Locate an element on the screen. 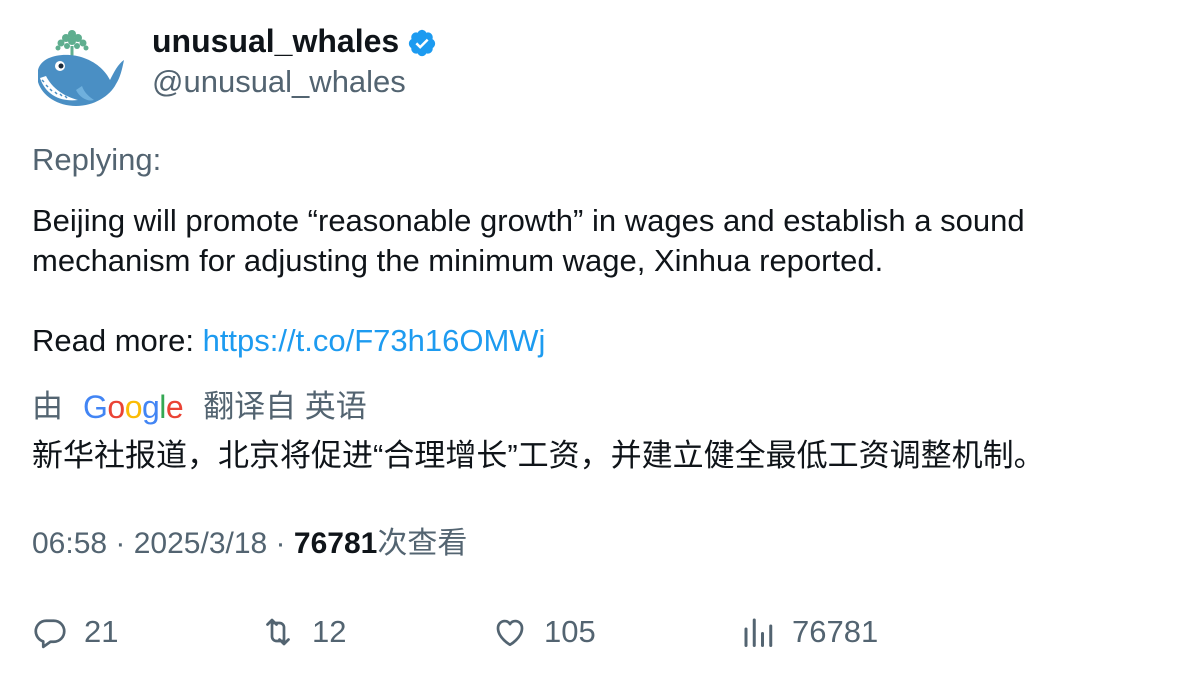 This screenshot has width=1196, height=678. views-label: 次查看 is located at coordinates (422, 543).